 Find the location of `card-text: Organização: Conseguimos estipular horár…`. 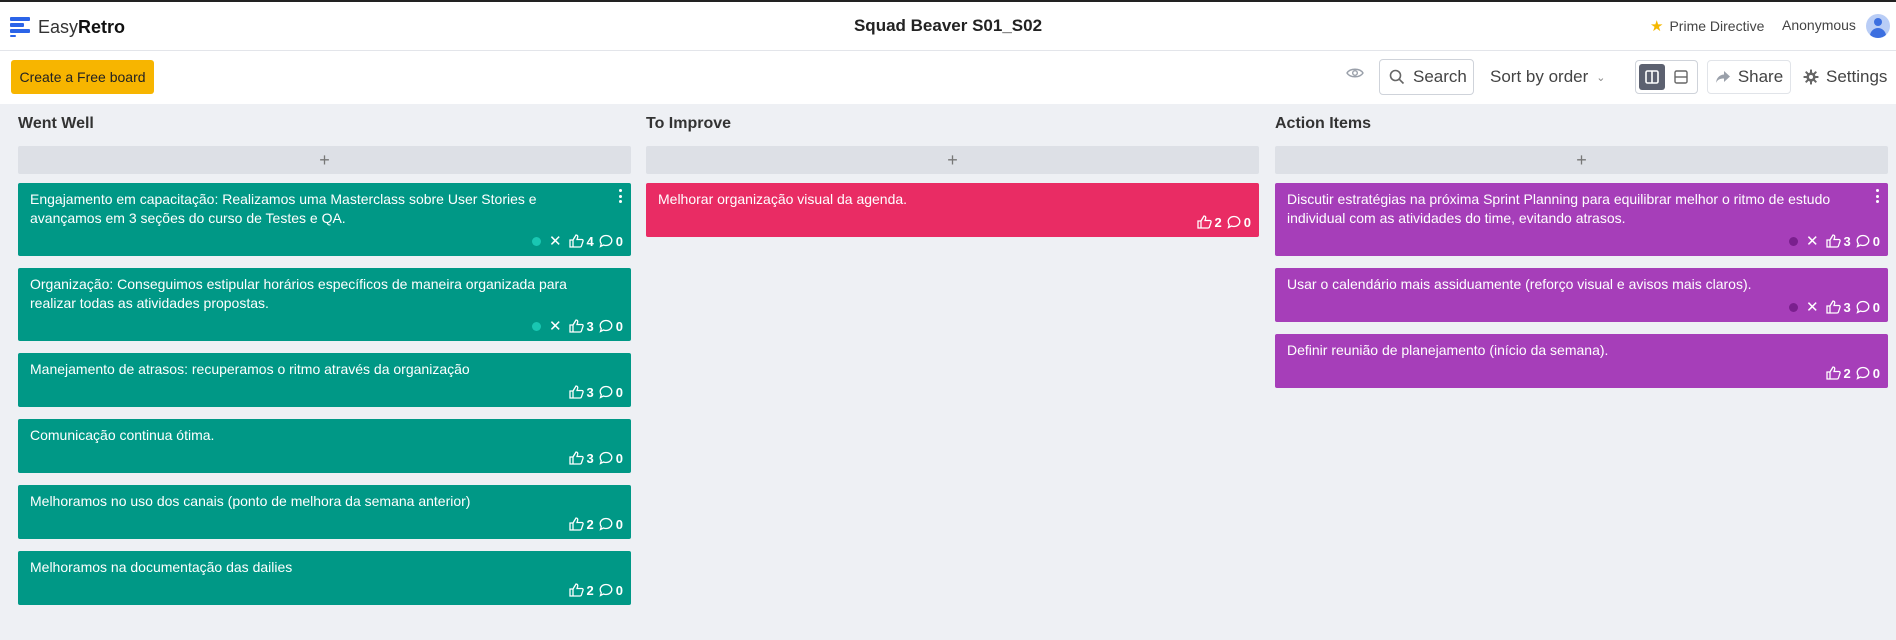

card-text: Organização: Conseguimos estipular horár… is located at coordinates (298, 293).